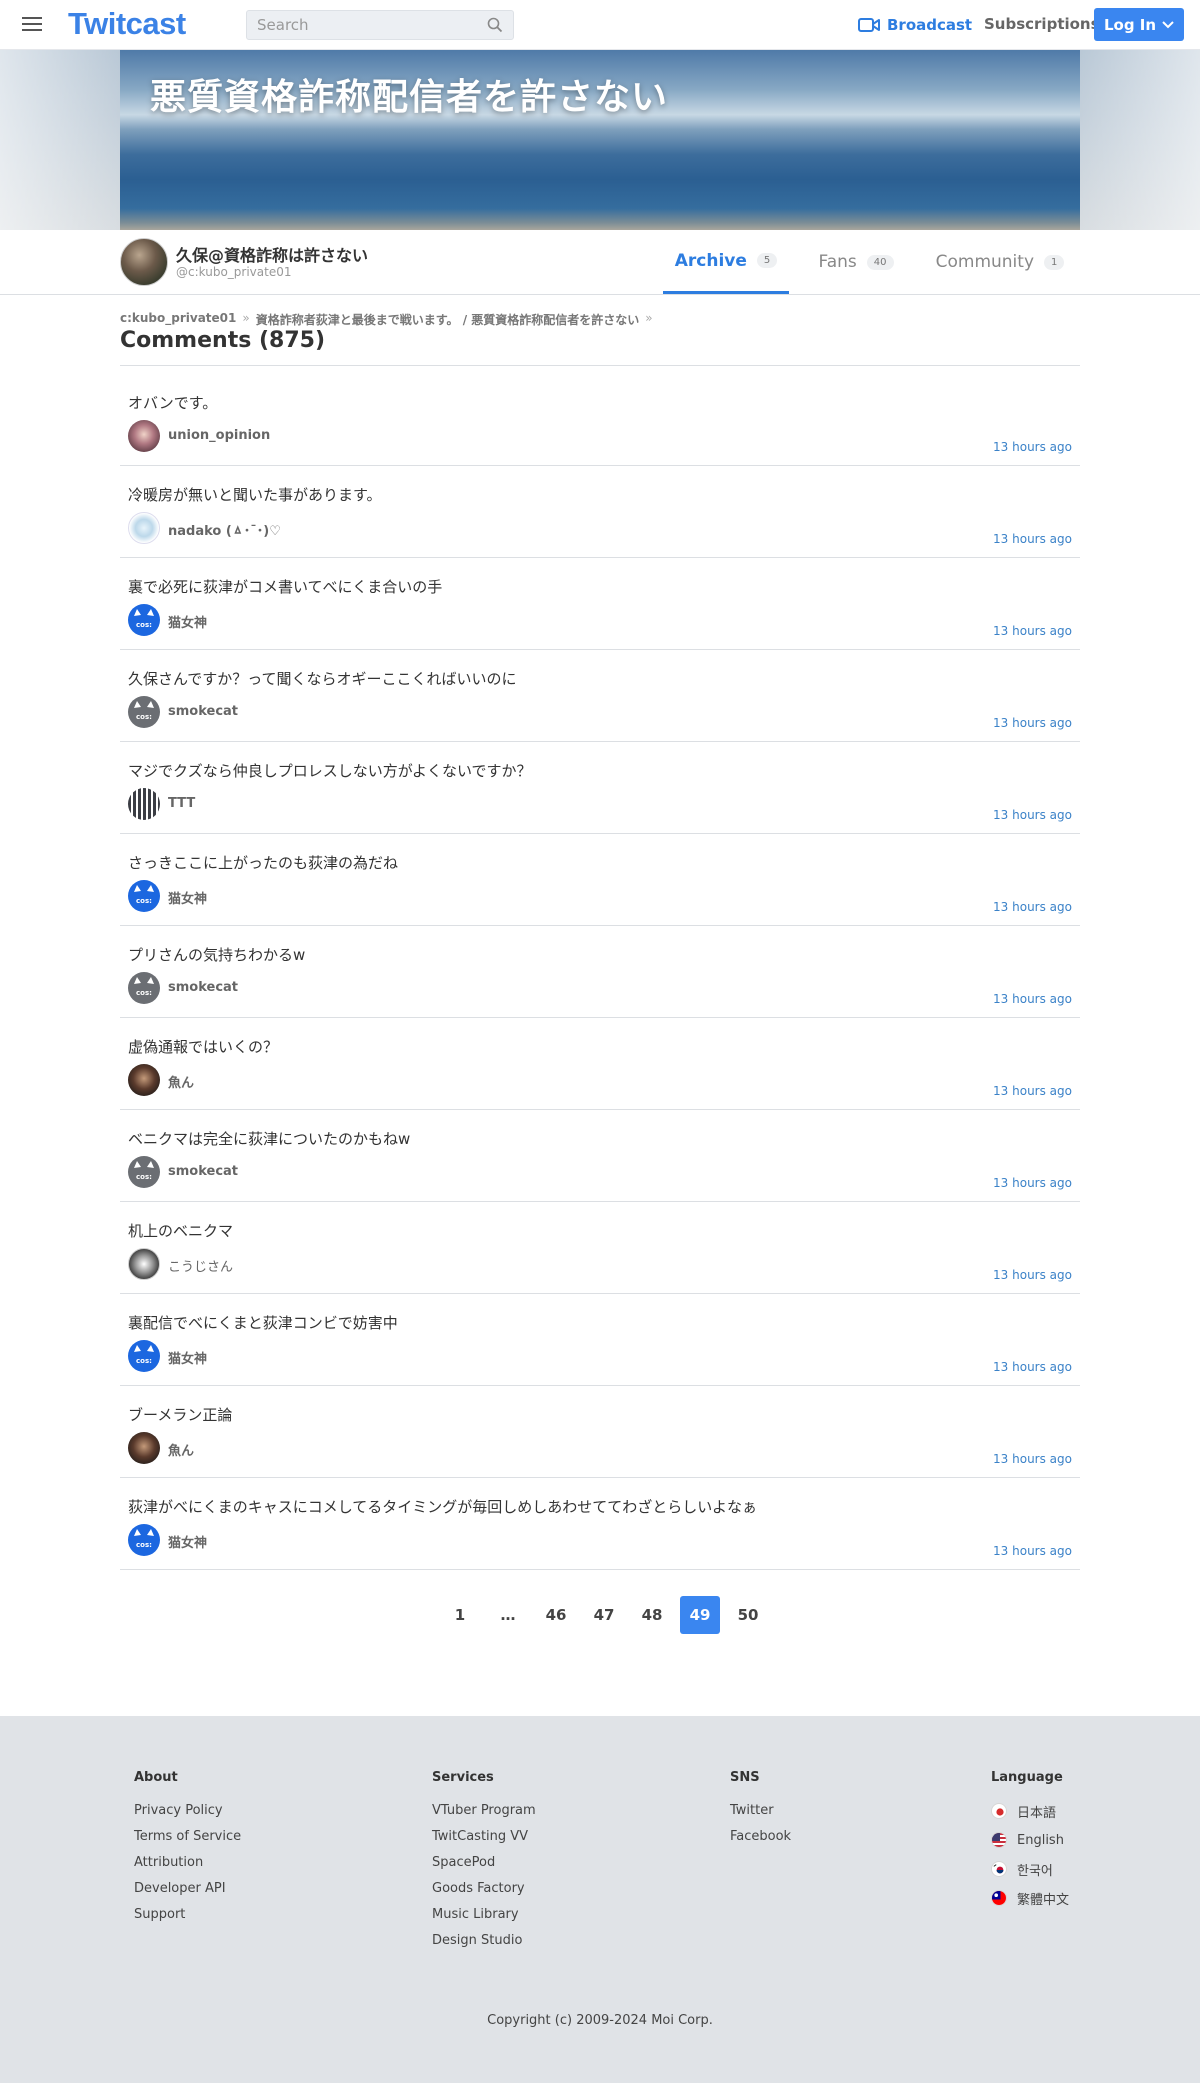 The image size is (1200, 2083). Describe the element at coordinates (1042, 24) in the screenshot. I see `subscriptions-link: Subscriptions` at that location.